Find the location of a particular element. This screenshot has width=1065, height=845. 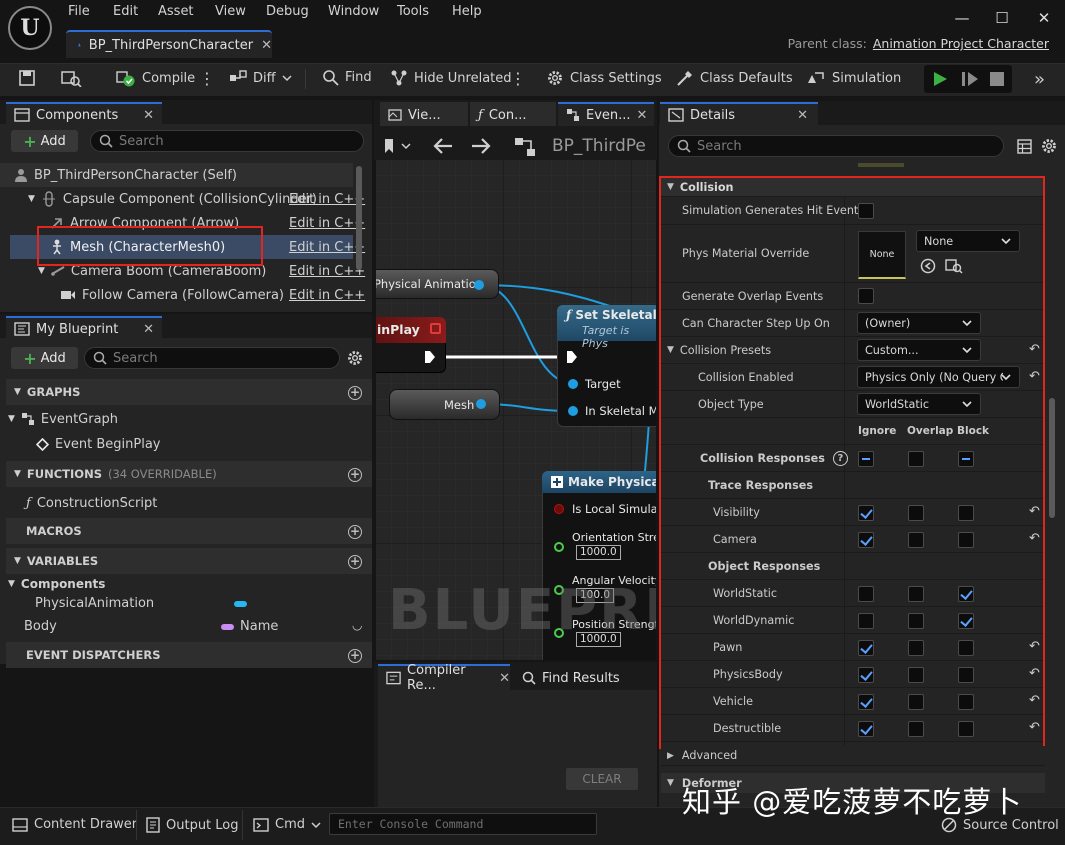

step-icon is located at coordinates (970, 79).